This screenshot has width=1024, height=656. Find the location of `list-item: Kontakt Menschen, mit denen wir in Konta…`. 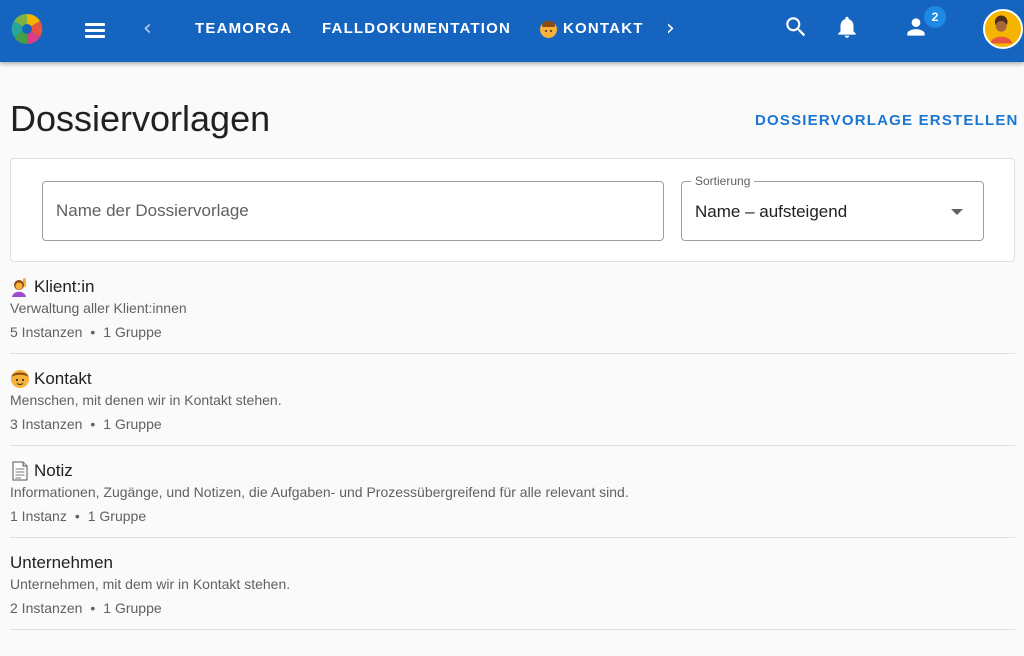

list-item: Kontakt Menschen, mit denen wir in Konta… is located at coordinates (512, 400).